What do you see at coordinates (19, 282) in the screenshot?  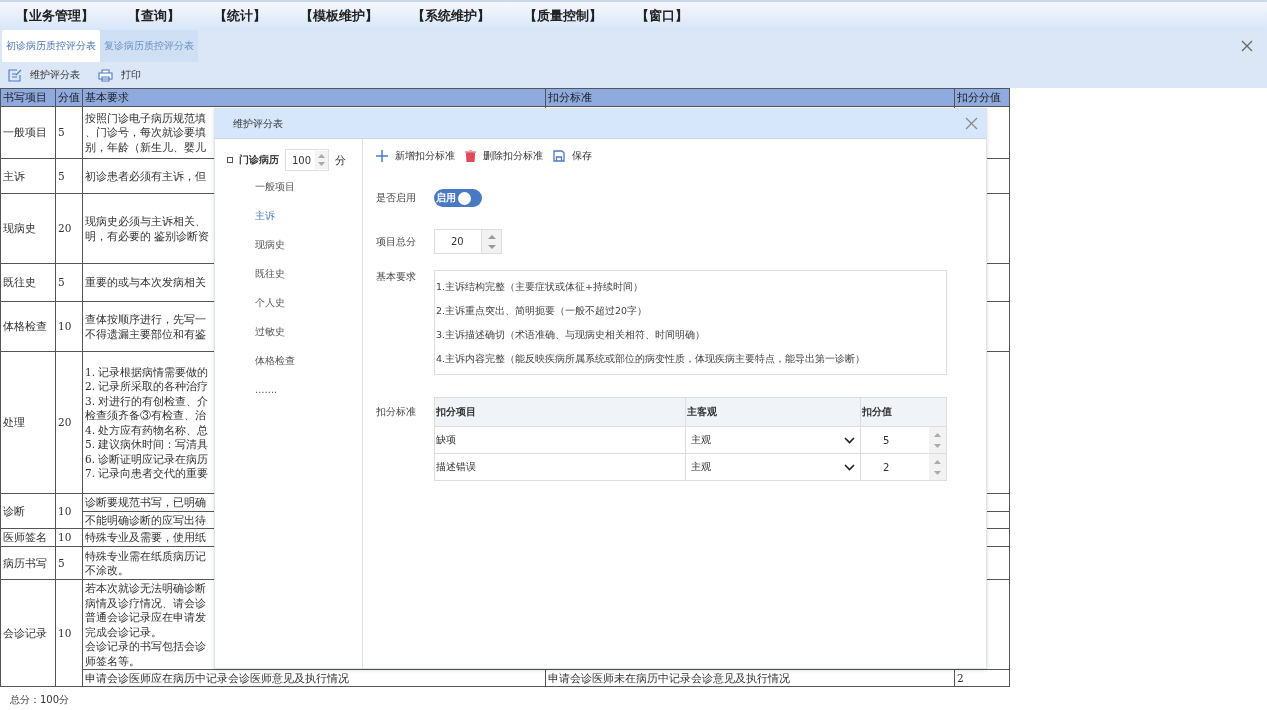 I see `table-cell: 既往史` at bounding box center [19, 282].